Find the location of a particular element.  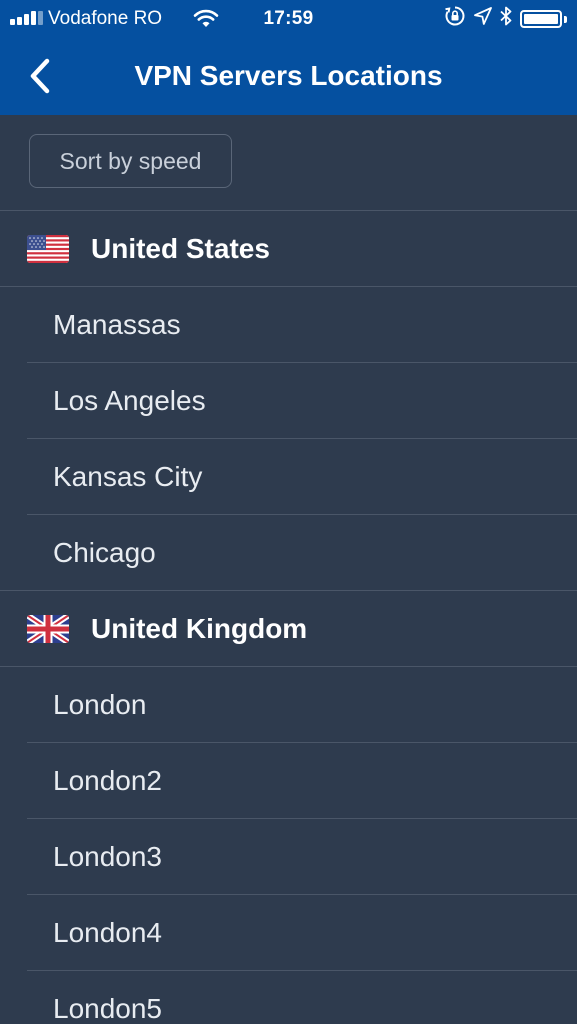

us-flag-icon is located at coordinates (48, 248).